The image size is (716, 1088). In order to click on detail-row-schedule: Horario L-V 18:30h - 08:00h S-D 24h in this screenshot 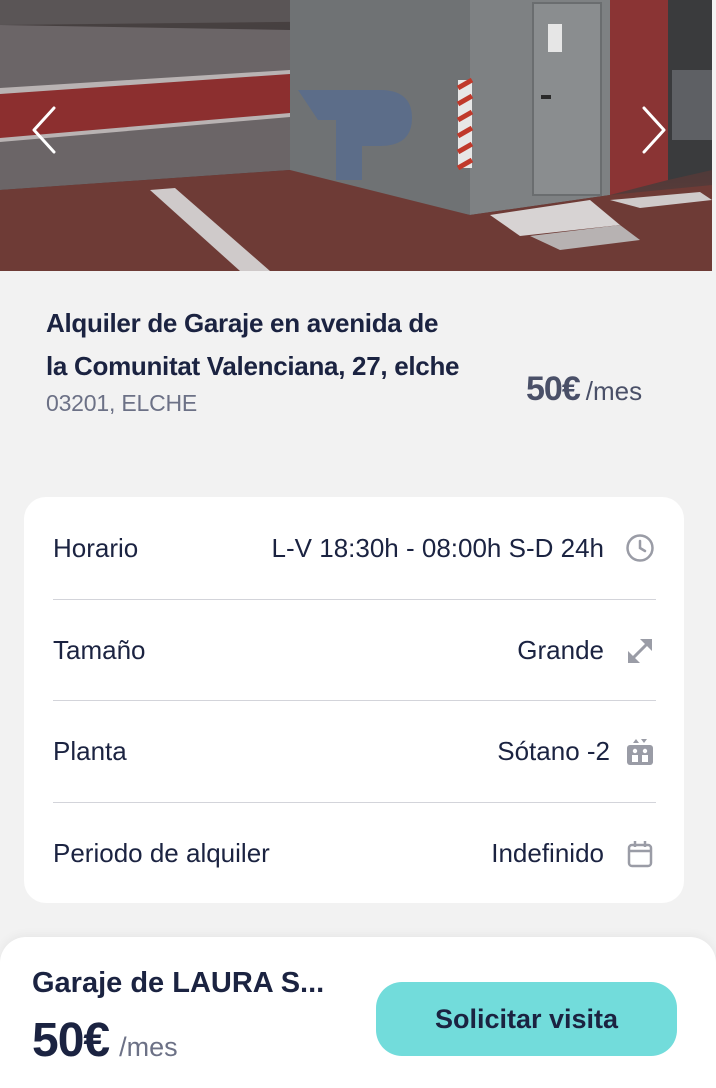, I will do `click(354, 548)`.